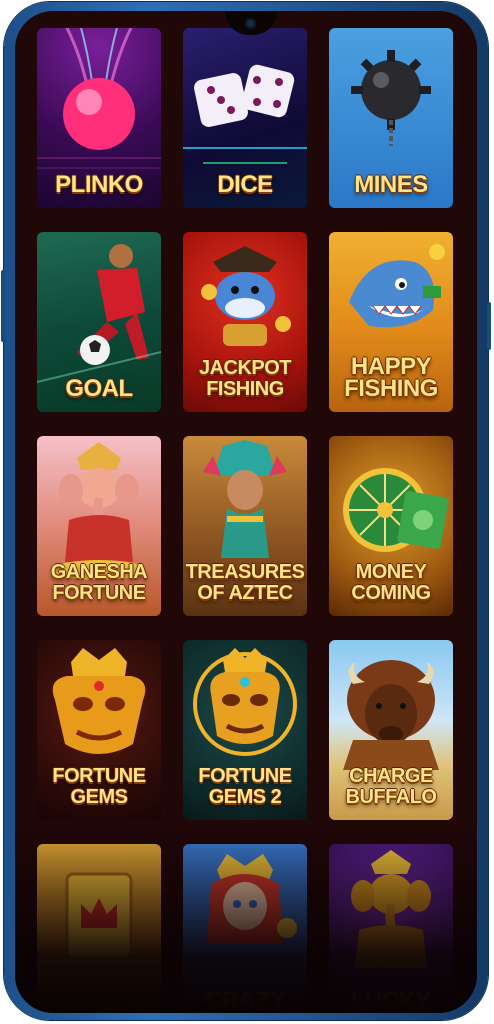 The image size is (494, 1024). I want to click on game-tile-plinko: PLINKO, so click(99, 118).